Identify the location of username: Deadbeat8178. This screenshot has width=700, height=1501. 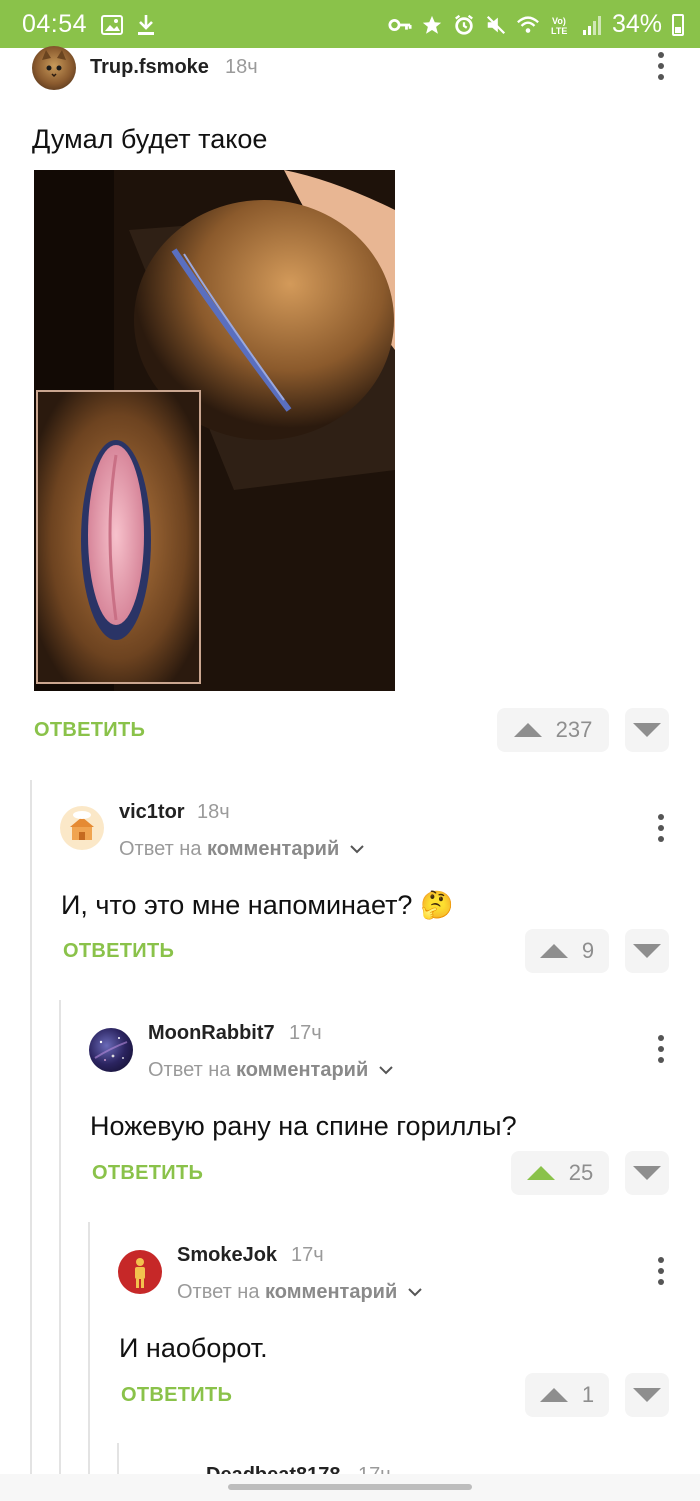
(273, 1469).